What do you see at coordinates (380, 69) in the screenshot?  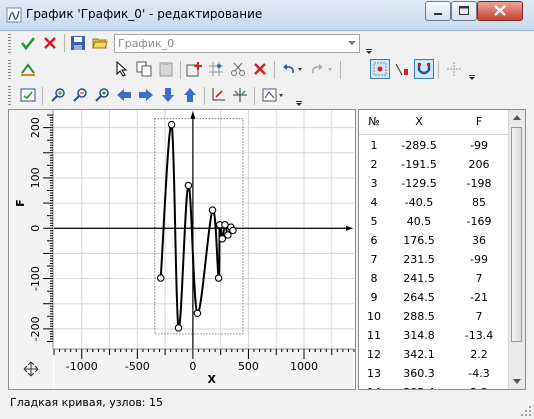 I see `snap-button` at bounding box center [380, 69].